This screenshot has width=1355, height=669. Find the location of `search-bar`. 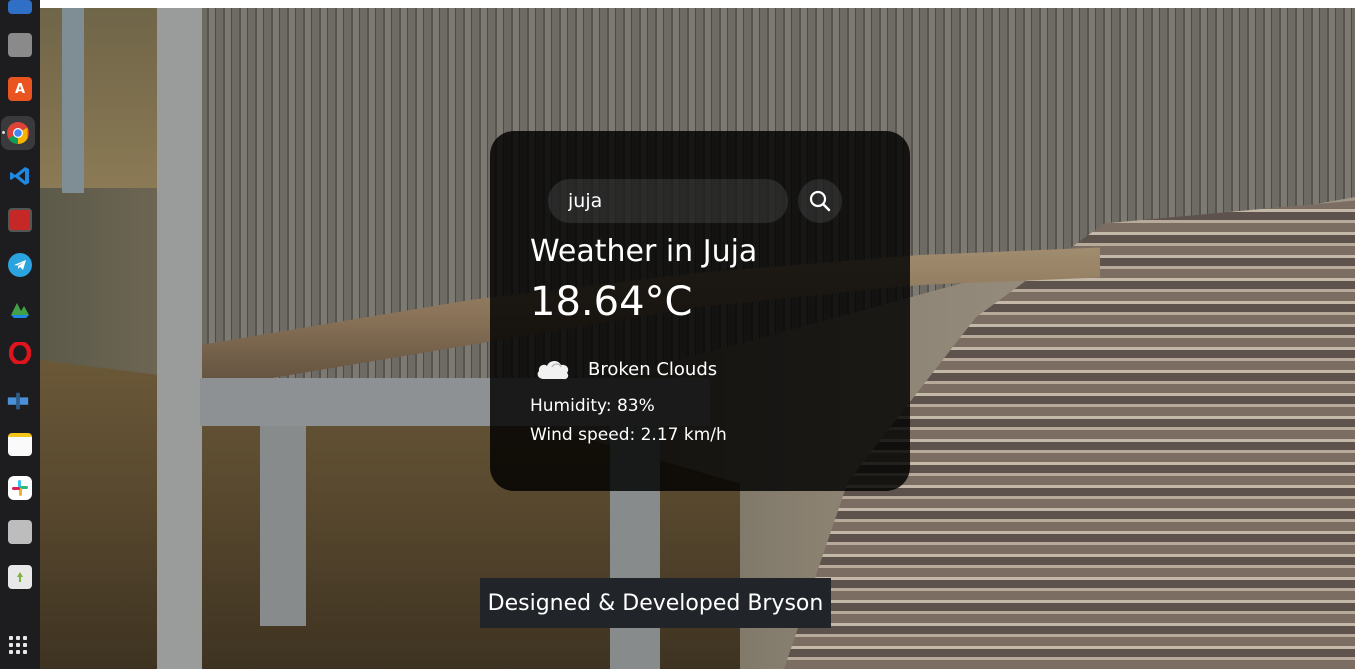

search-bar is located at coordinates (698, 201).